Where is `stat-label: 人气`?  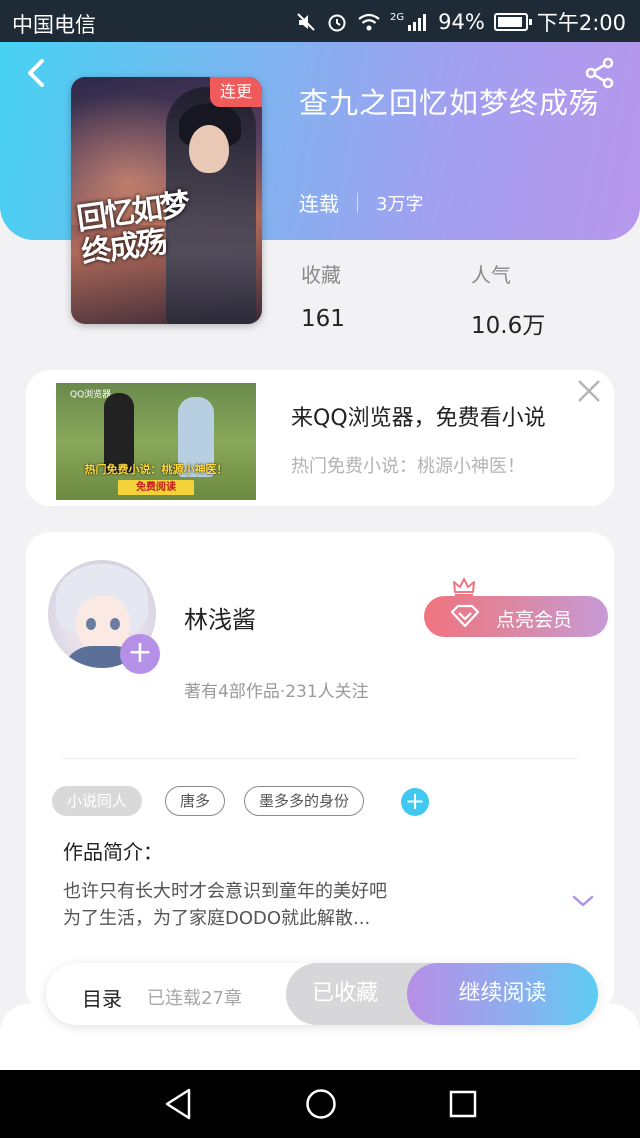
stat-label: 人气 is located at coordinates (491, 275).